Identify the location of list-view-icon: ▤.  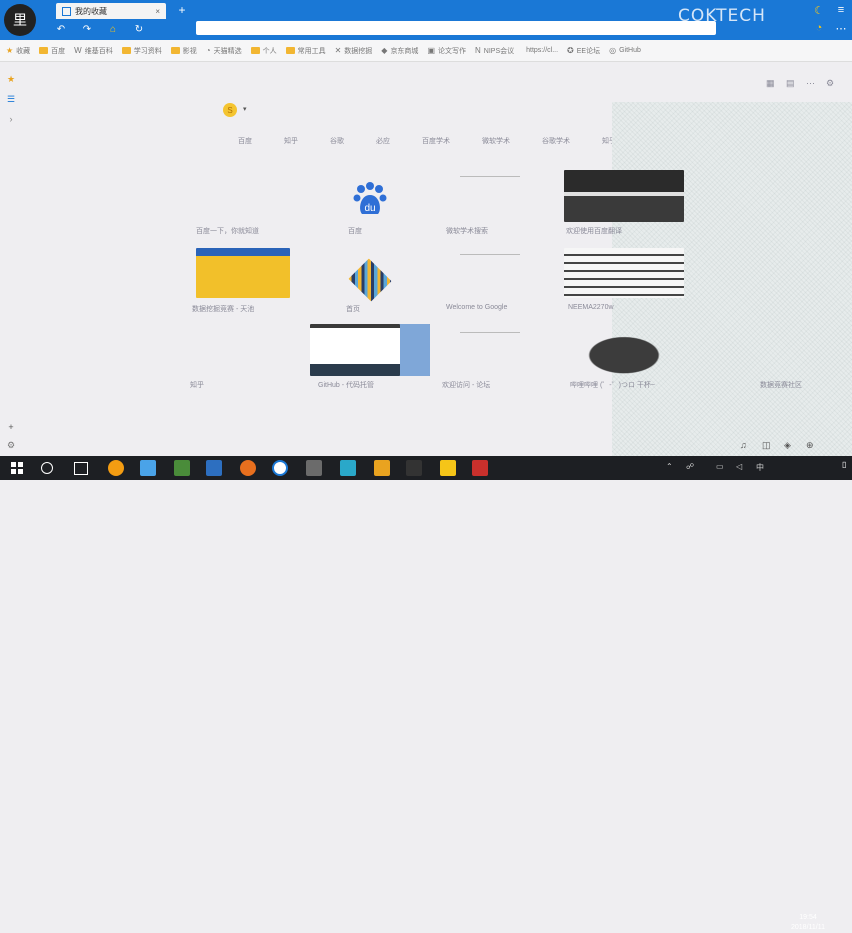
(790, 84).